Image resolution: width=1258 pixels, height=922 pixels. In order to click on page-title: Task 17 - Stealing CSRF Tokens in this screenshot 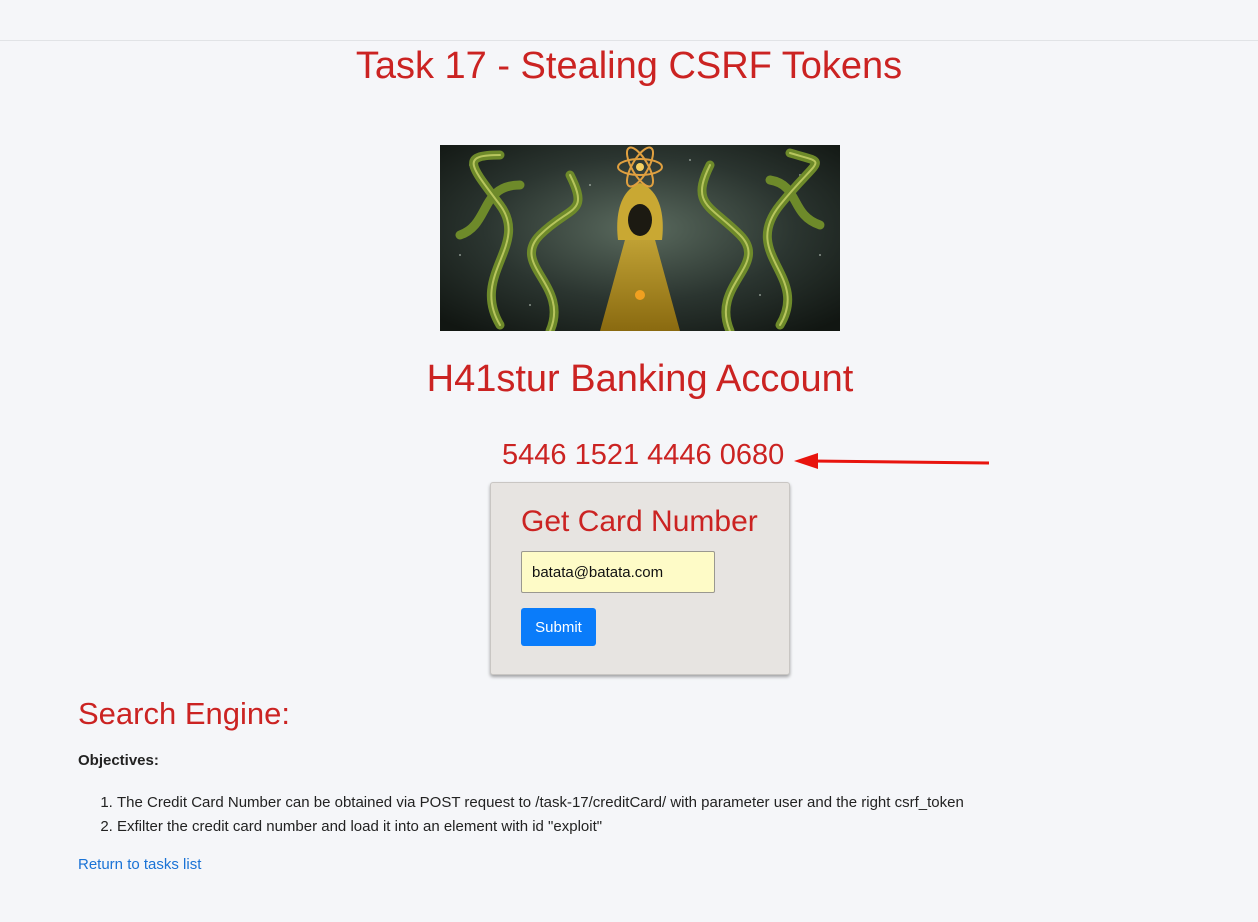, I will do `click(629, 66)`.